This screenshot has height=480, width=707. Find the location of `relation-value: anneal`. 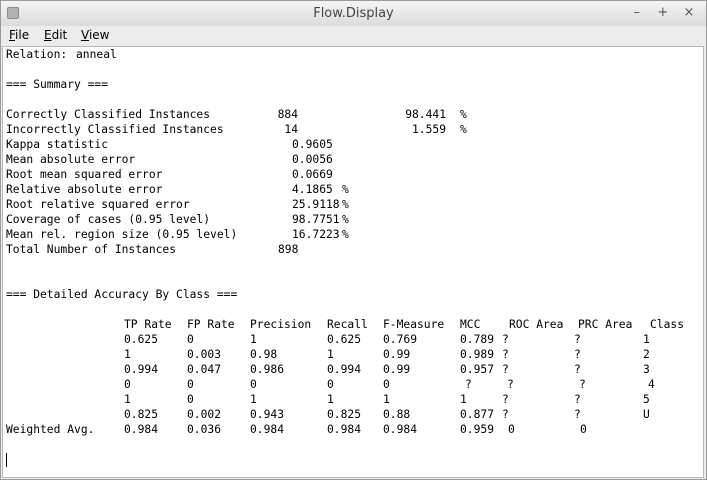

relation-value: anneal is located at coordinates (96, 54).